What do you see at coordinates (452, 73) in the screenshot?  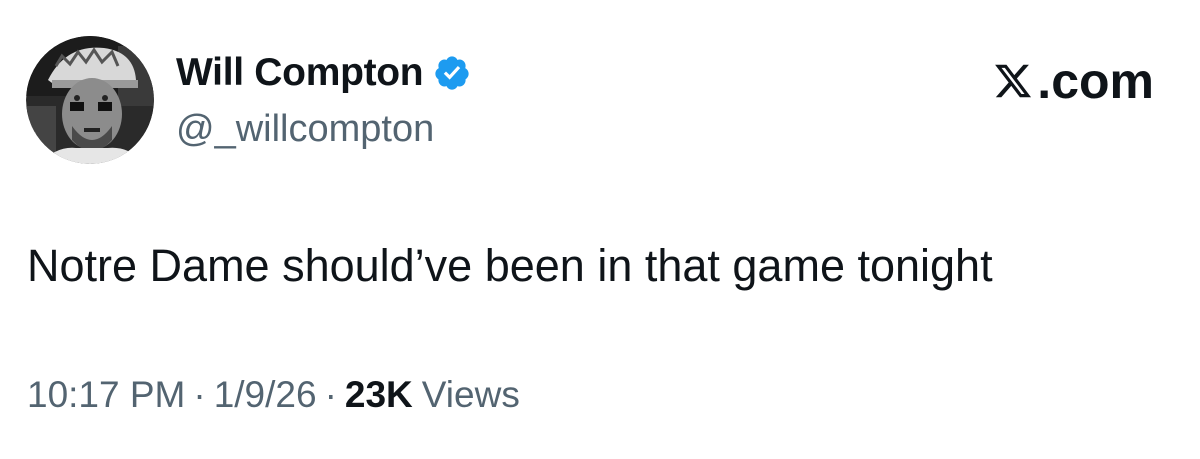 I see `verified-badge-icon` at bounding box center [452, 73].